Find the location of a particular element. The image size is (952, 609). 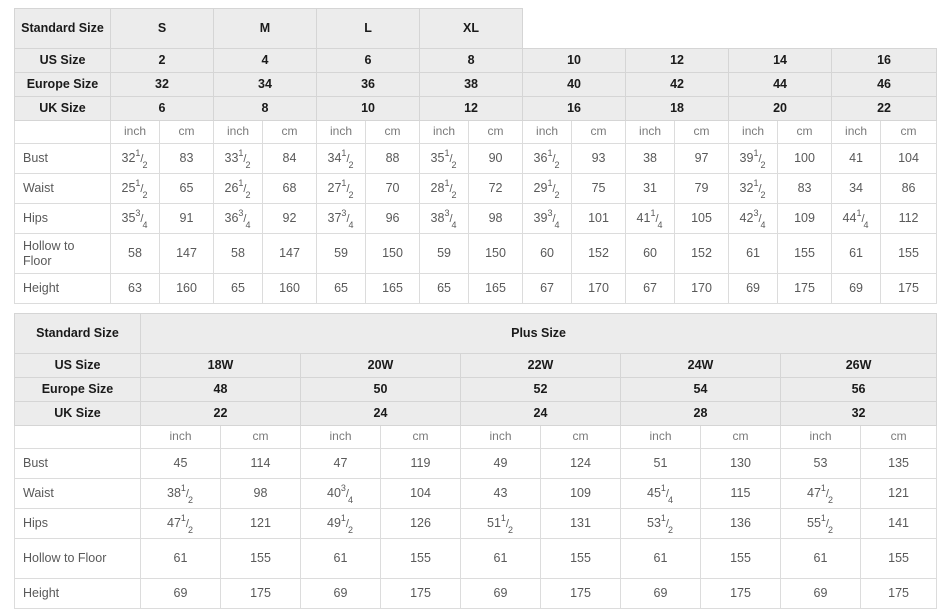

size-value: 20 is located at coordinates (780, 108).